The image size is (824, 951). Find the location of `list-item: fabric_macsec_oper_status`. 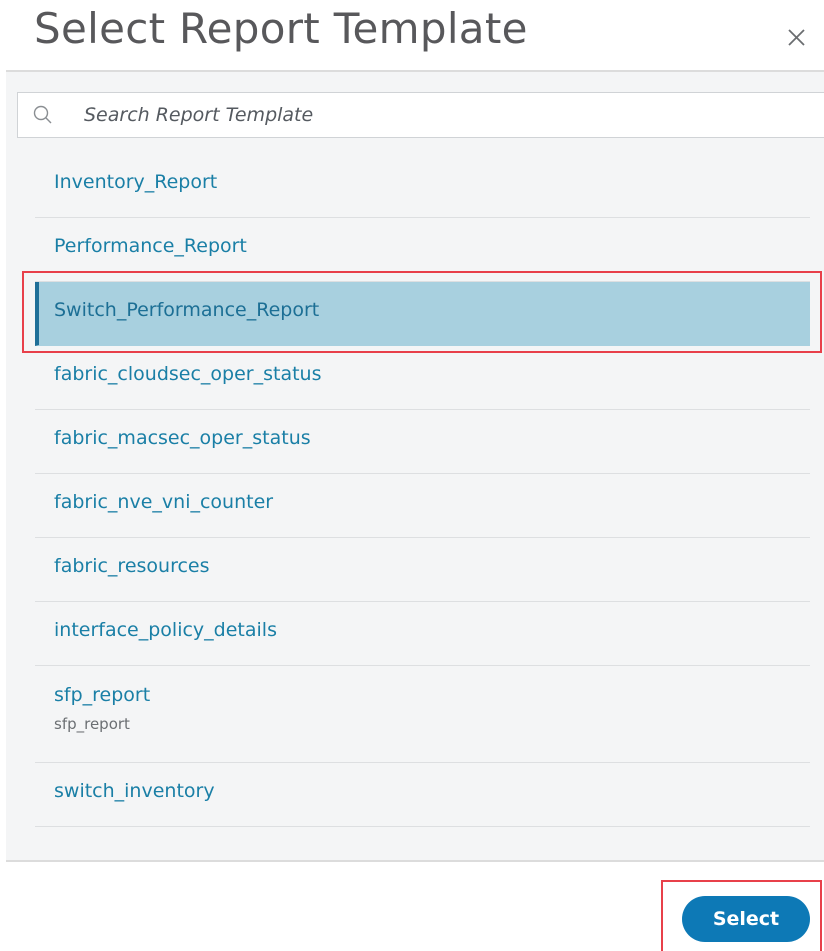

list-item: fabric_macsec_oper_status is located at coordinates (422, 442).